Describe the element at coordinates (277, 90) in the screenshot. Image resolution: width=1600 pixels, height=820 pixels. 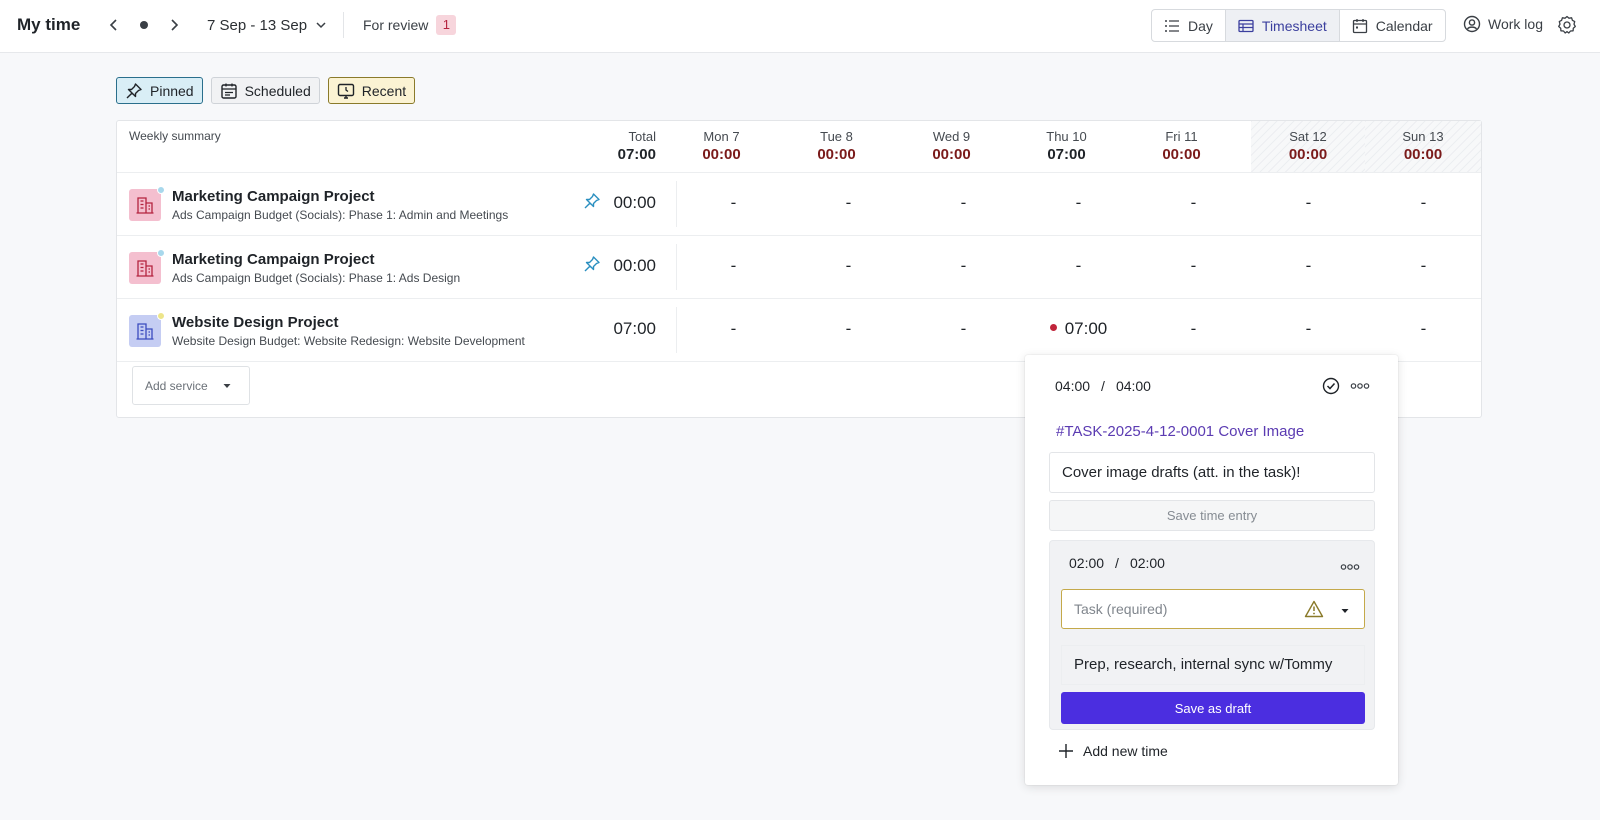
I see `filter-scheduled-label: Scheduled` at that location.